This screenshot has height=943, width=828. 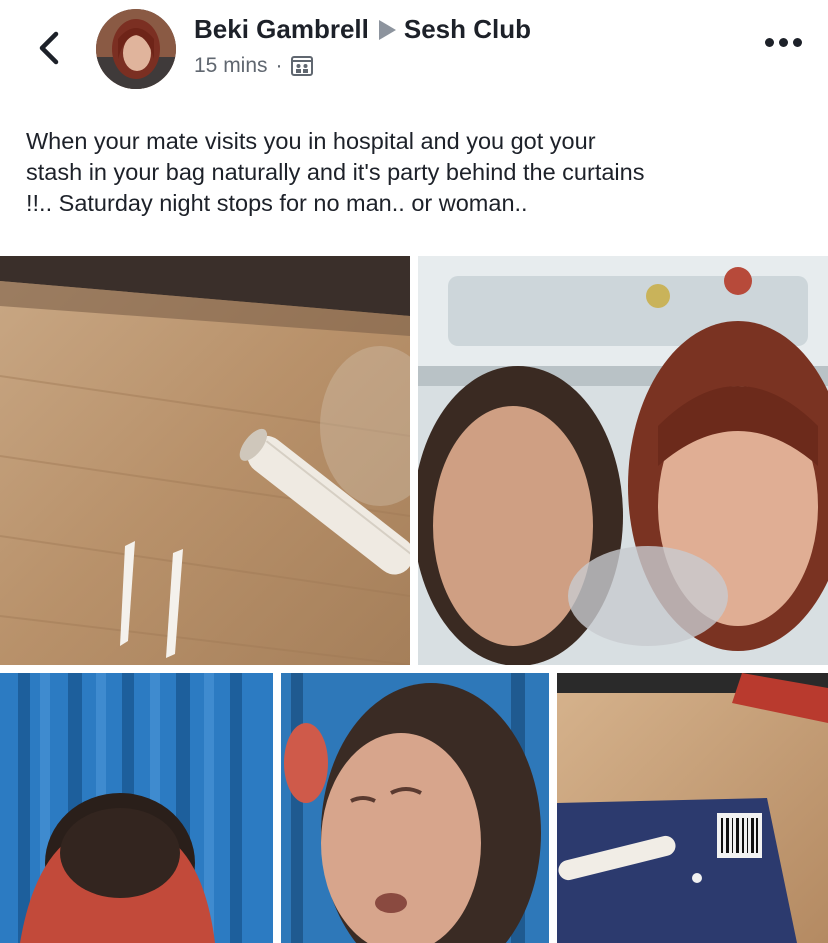 I want to click on author-name: Beki Gambrell, so click(x=281, y=29).